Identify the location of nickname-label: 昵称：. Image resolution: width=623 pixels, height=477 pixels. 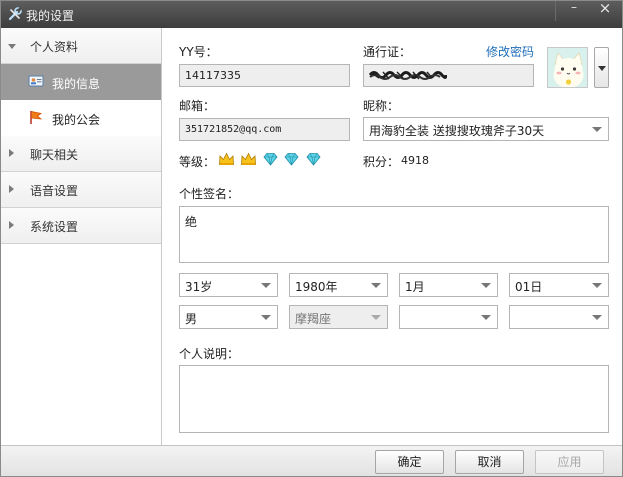
(381, 106).